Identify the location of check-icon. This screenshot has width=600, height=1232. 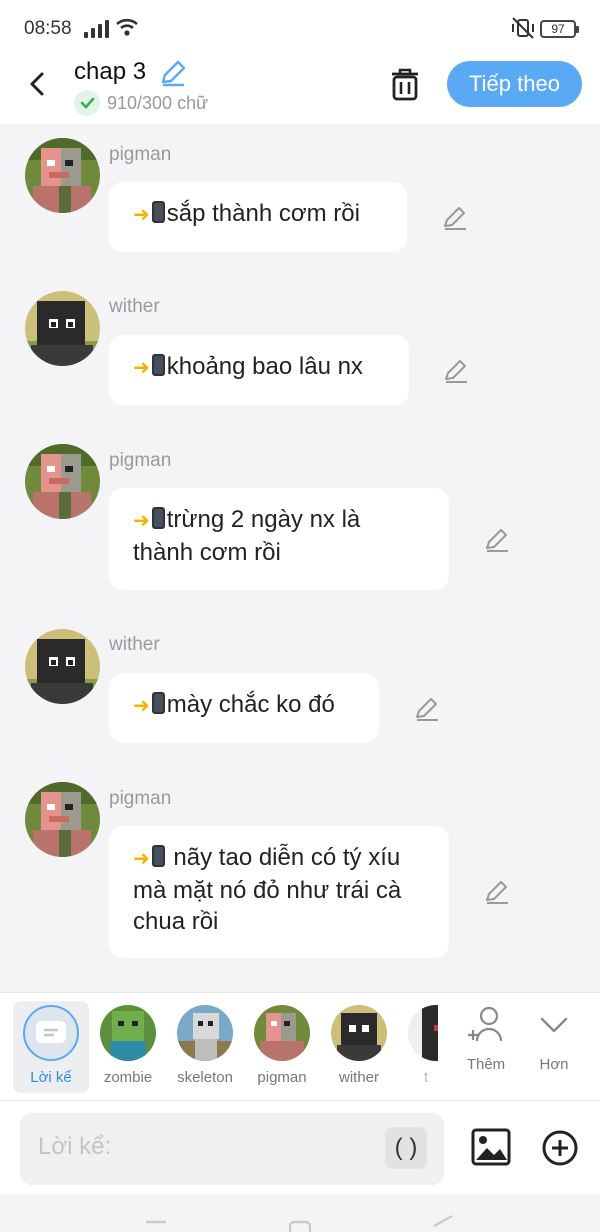
(87, 103).